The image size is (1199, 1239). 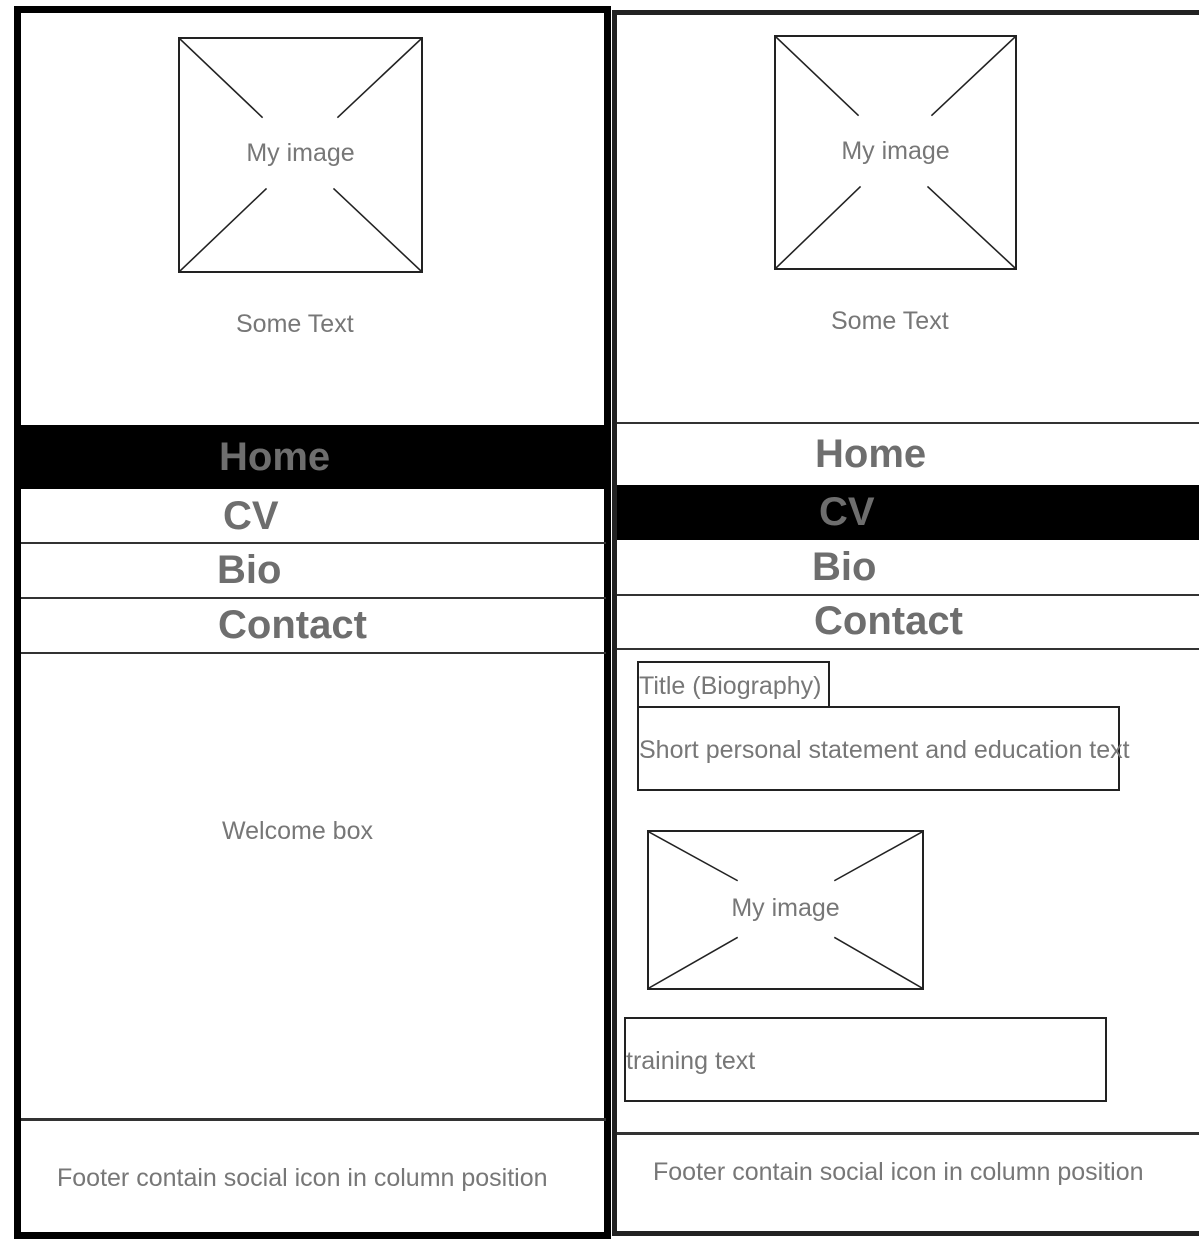 What do you see at coordinates (865, 1059) in the screenshot?
I see `right-training-box: training text` at bounding box center [865, 1059].